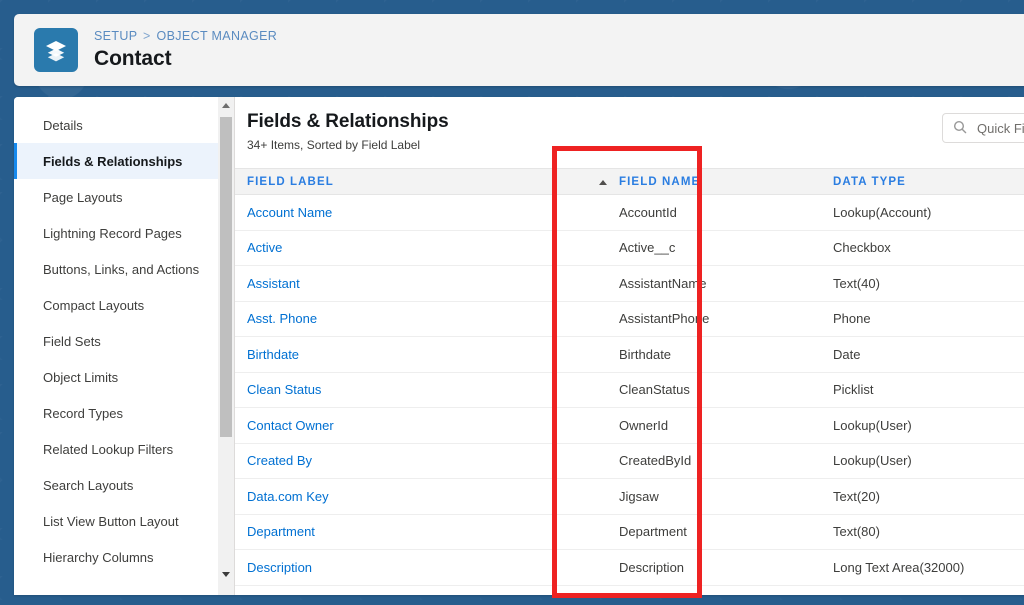 This screenshot has height=605, width=1024. What do you see at coordinates (108, 449) in the screenshot?
I see `sidebar-item-label: Related Lookup Filters` at bounding box center [108, 449].